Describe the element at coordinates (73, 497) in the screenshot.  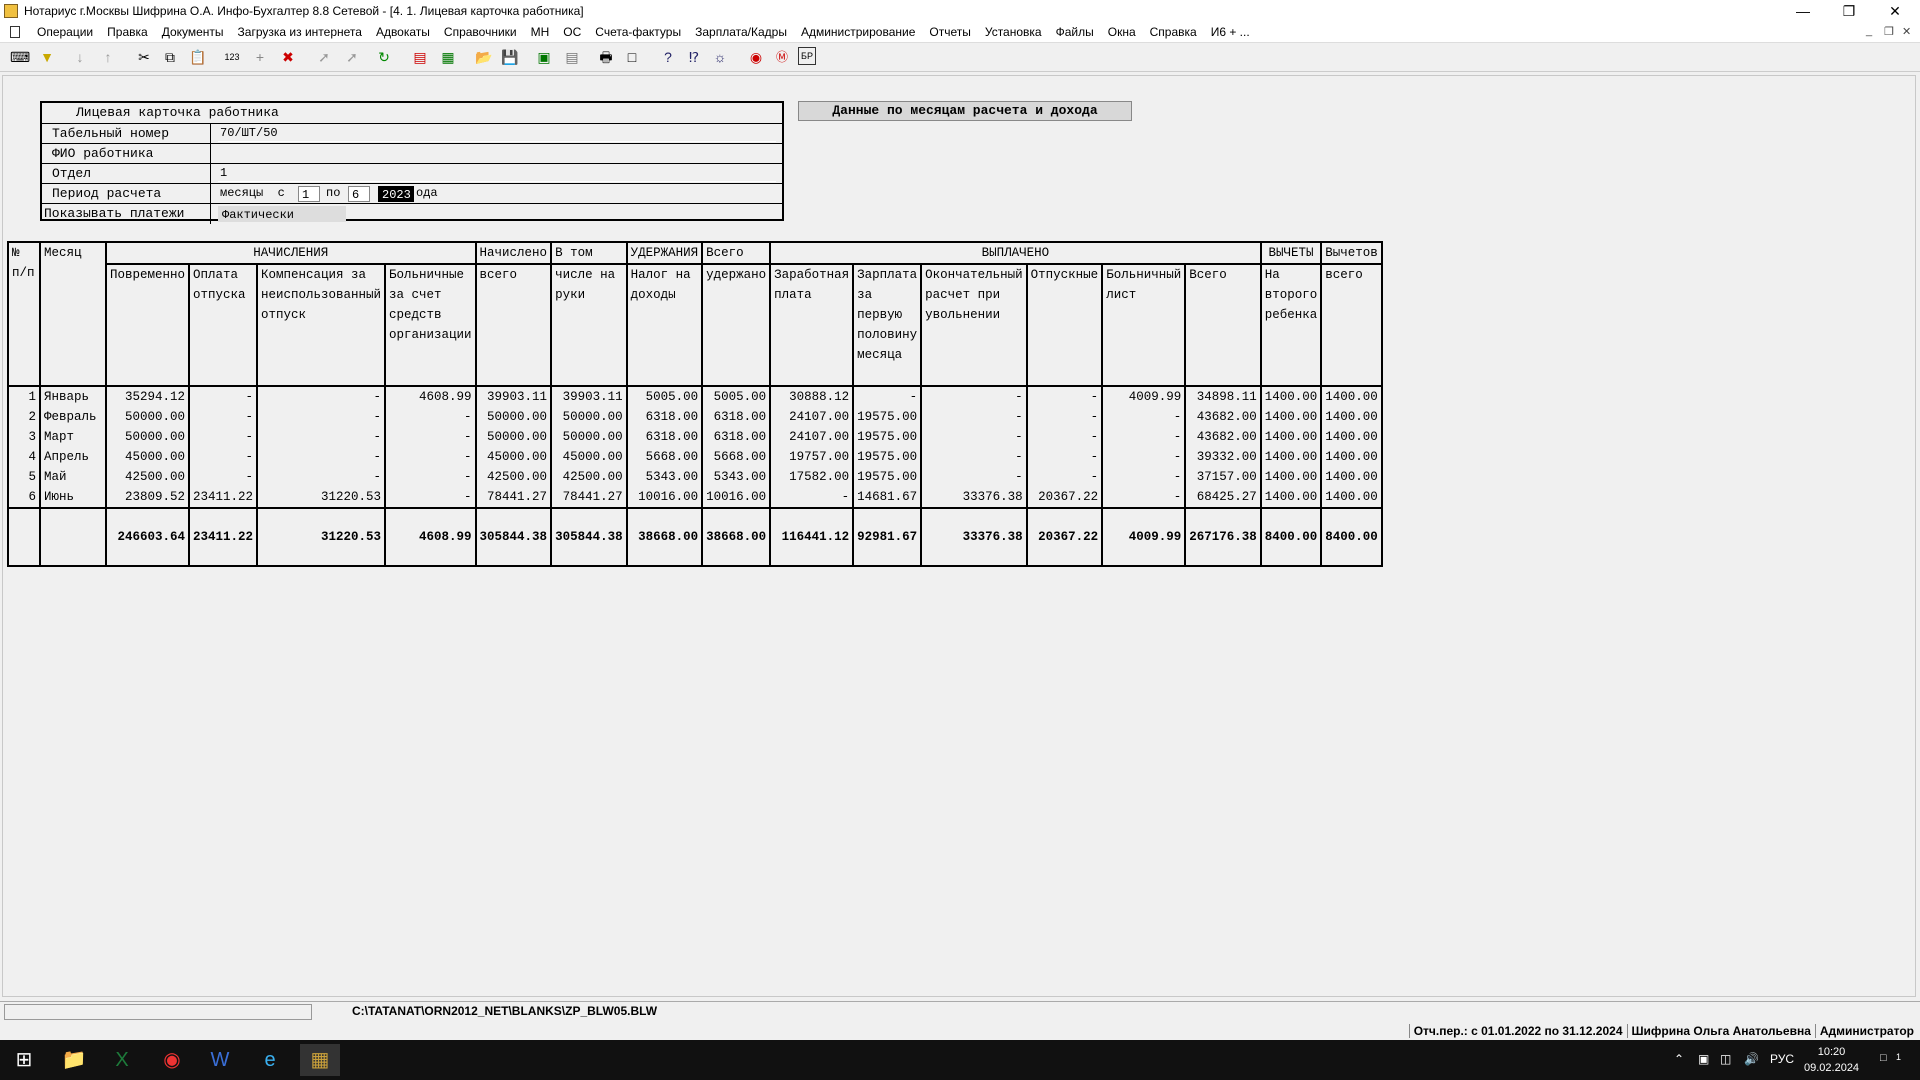
I see `table-cell: Июнь` at that location.